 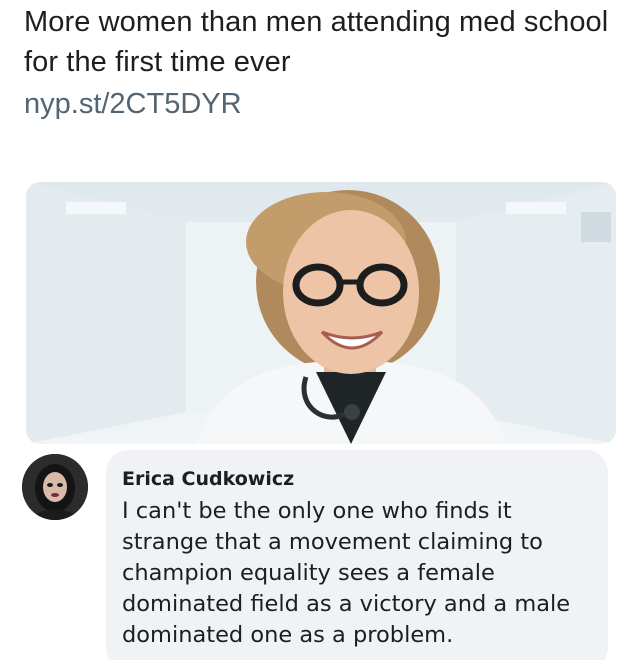 I want to click on avatar, so click(x=55, y=487).